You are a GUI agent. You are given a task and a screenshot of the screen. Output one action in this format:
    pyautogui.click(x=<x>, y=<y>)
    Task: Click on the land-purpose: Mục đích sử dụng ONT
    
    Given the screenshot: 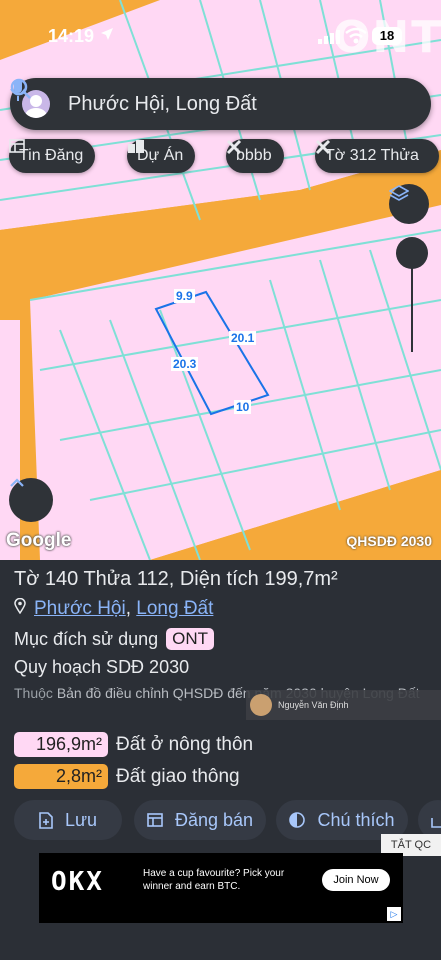 What is the action you would take?
    pyautogui.click(x=114, y=639)
    